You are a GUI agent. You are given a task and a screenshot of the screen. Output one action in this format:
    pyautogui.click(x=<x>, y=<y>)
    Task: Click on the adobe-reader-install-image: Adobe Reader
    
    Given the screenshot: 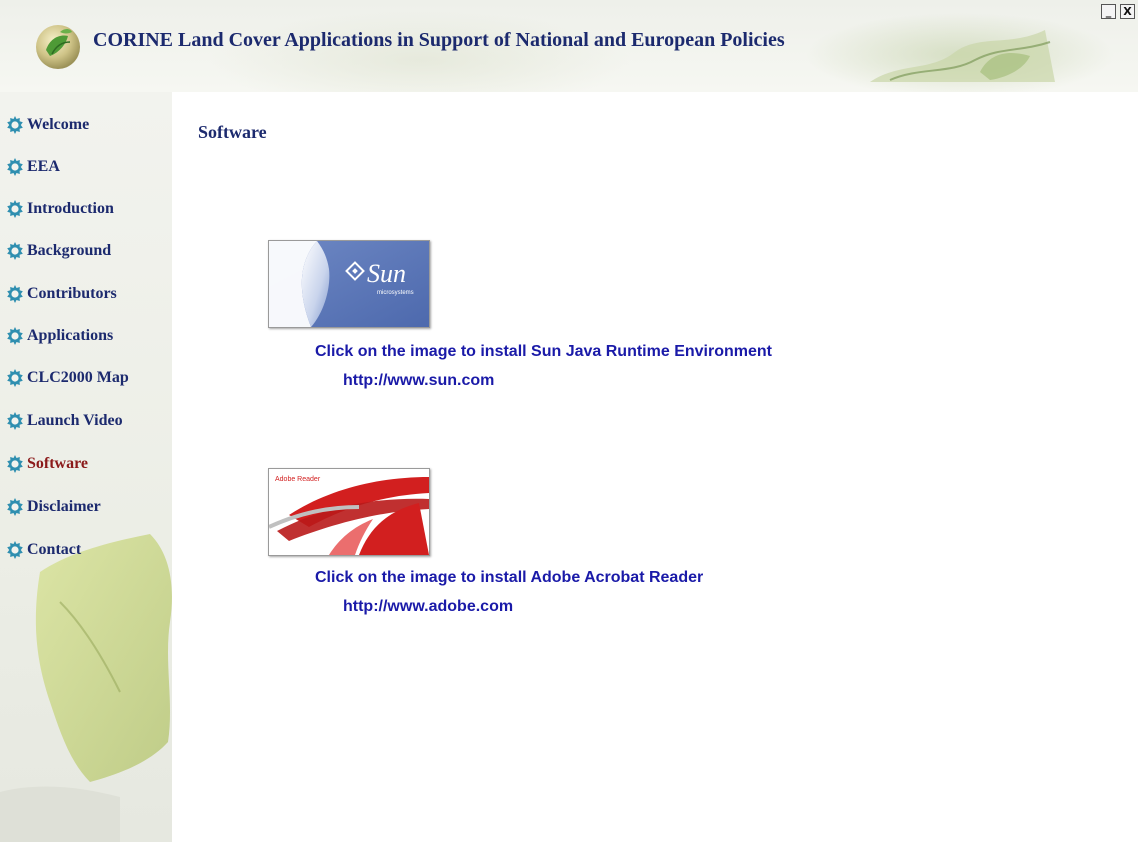 What is the action you would take?
    pyautogui.click(x=349, y=512)
    